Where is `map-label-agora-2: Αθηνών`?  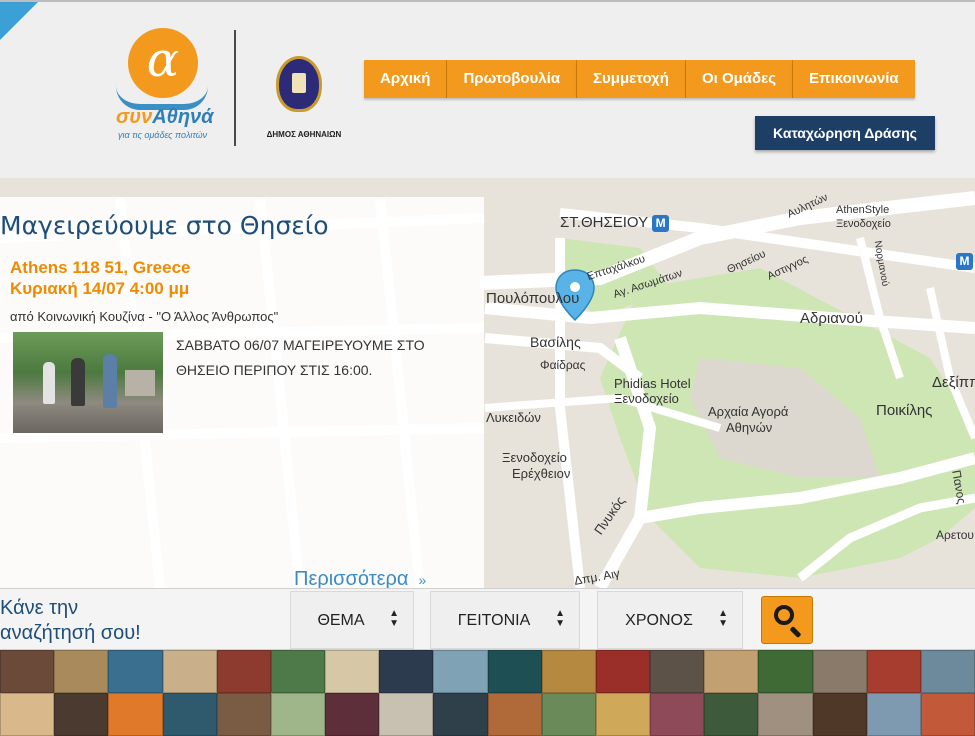
map-label-agora-2: Αθηνών is located at coordinates (749, 427).